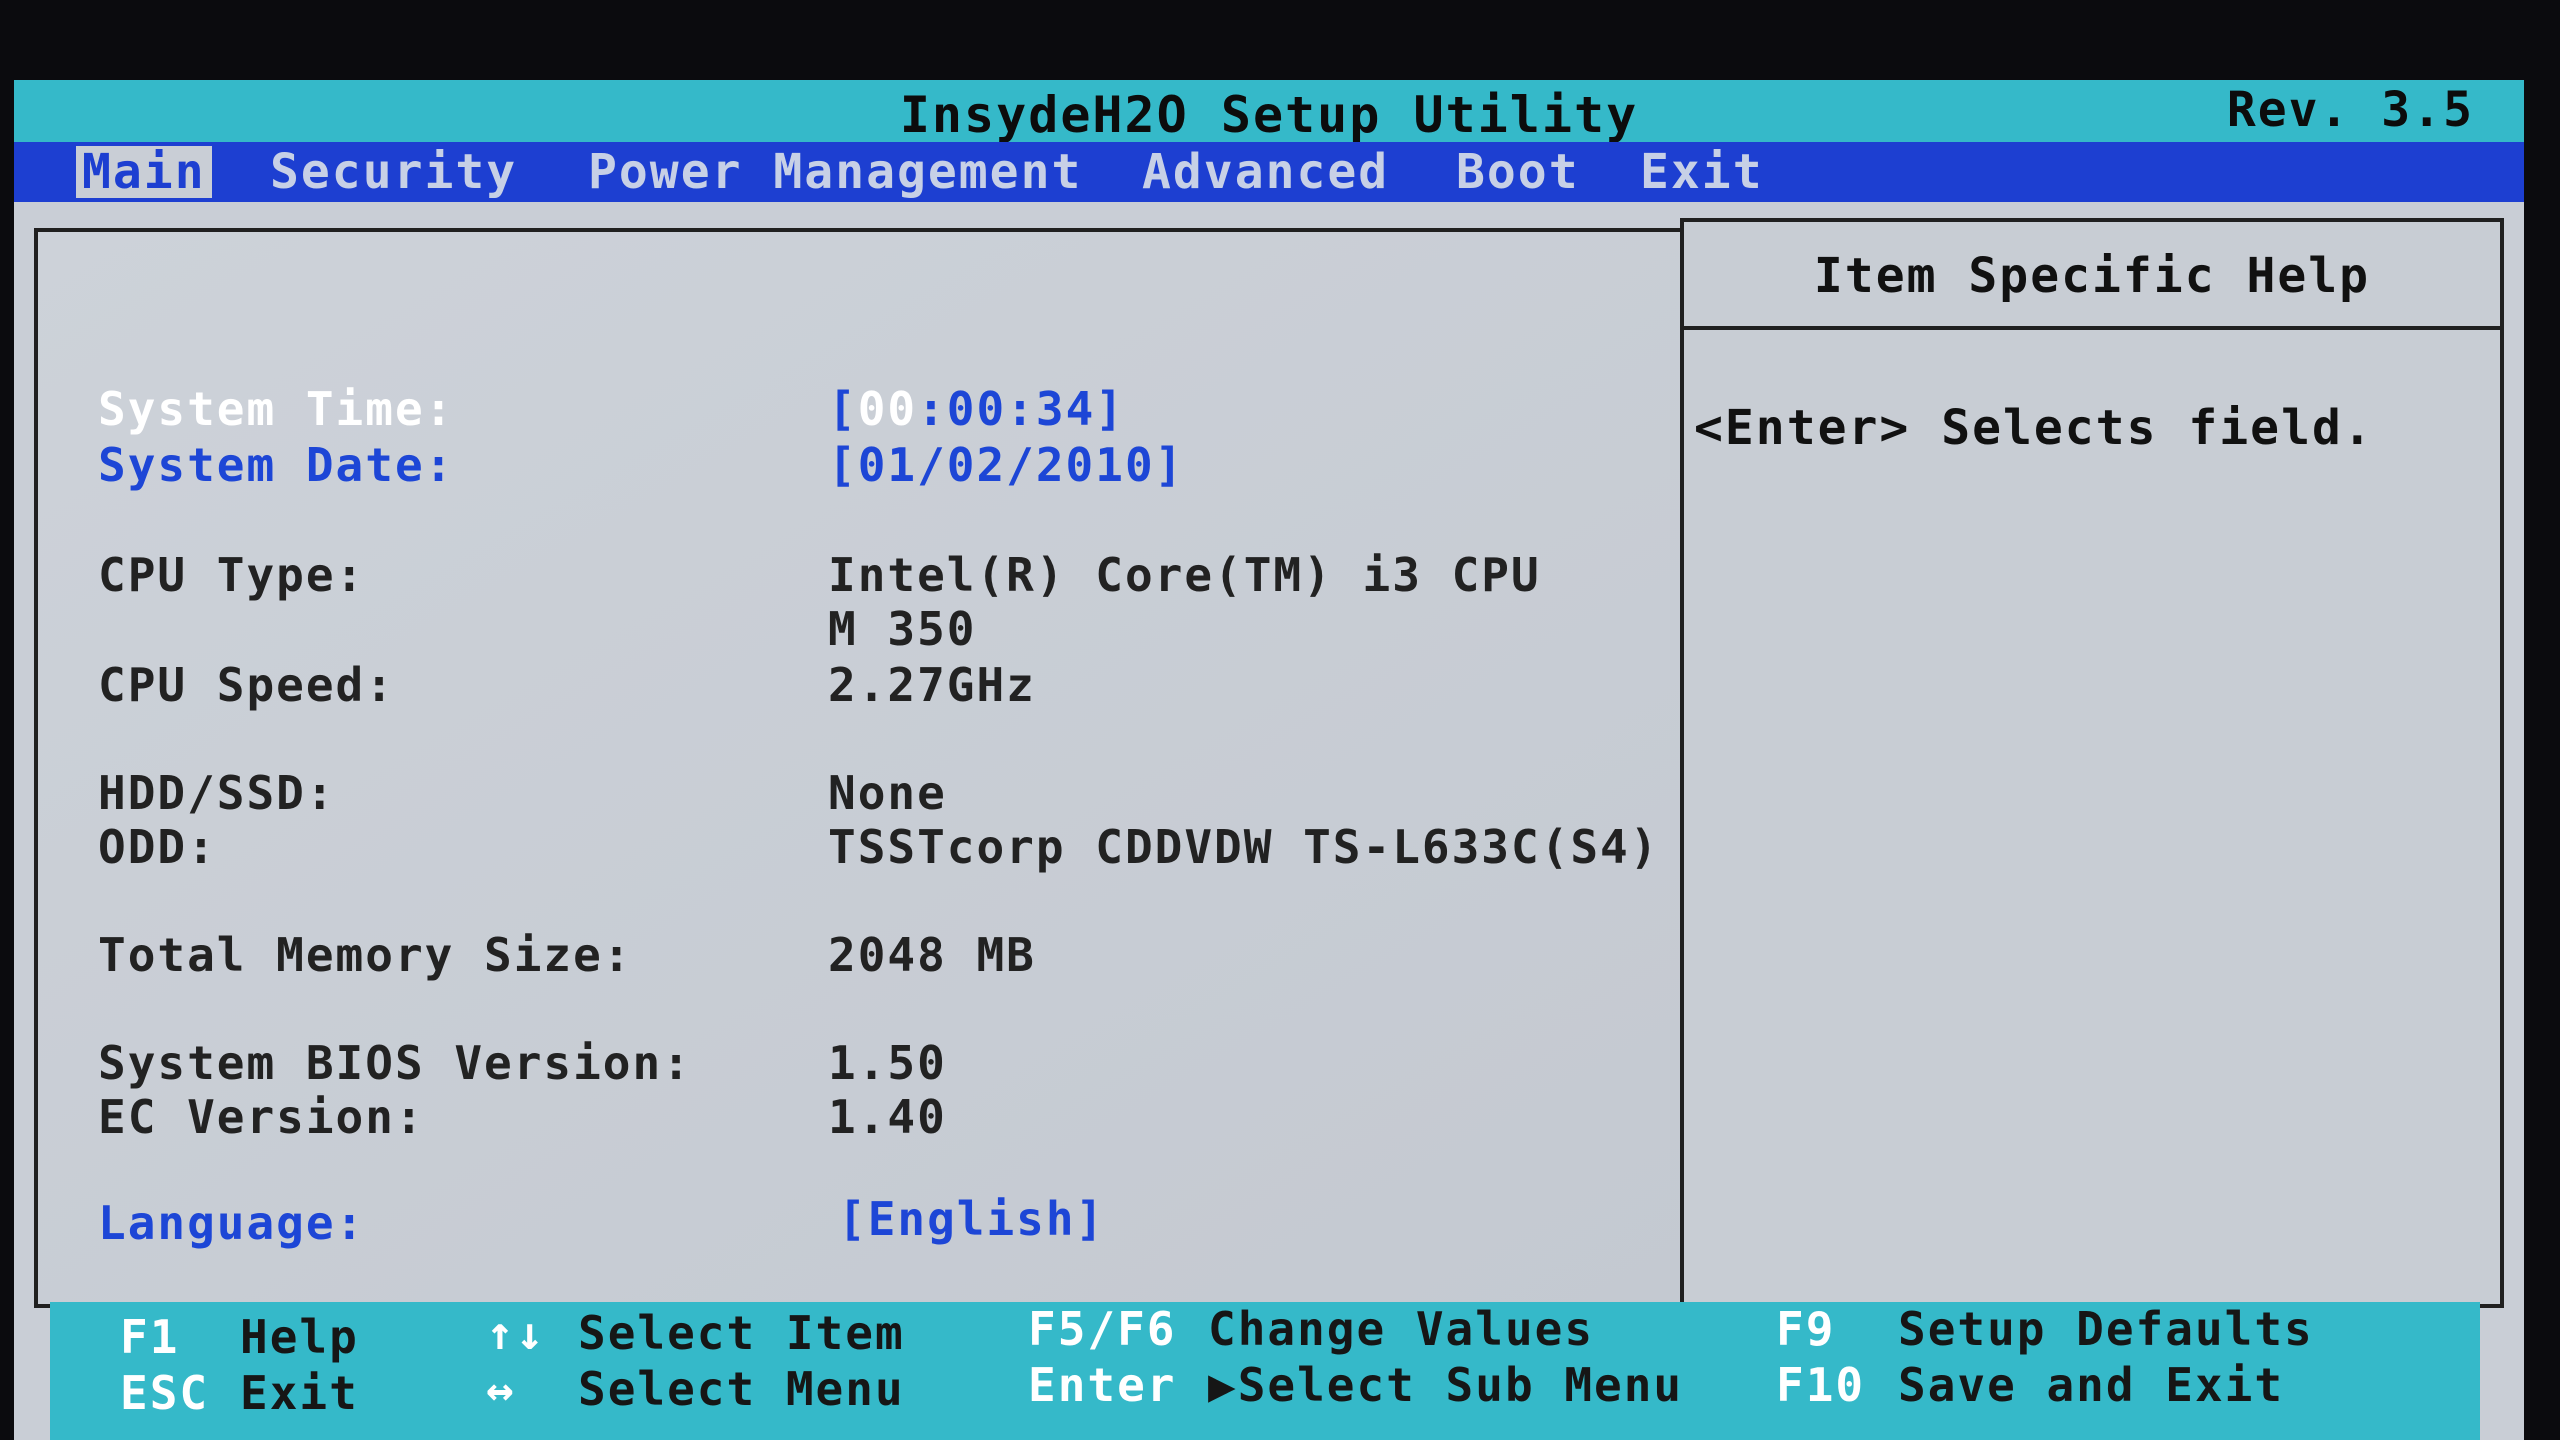  Describe the element at coordinates (1021, 409) in the screenshot. I see `system-time-rest: :00:34]` at that location.